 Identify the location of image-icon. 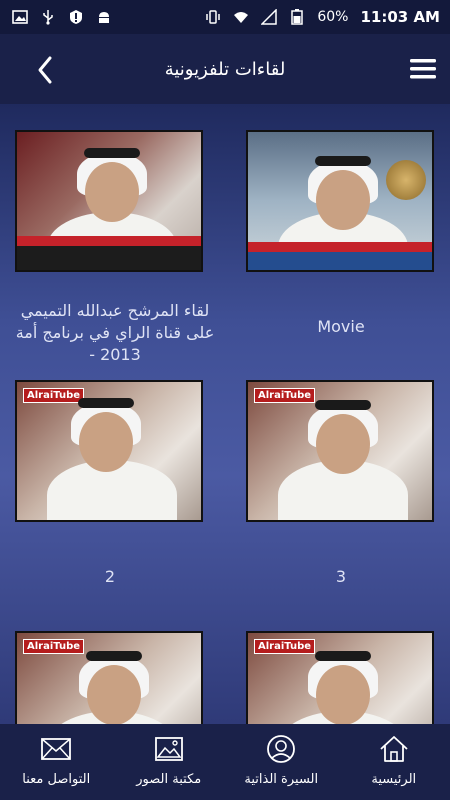
(20, 17).